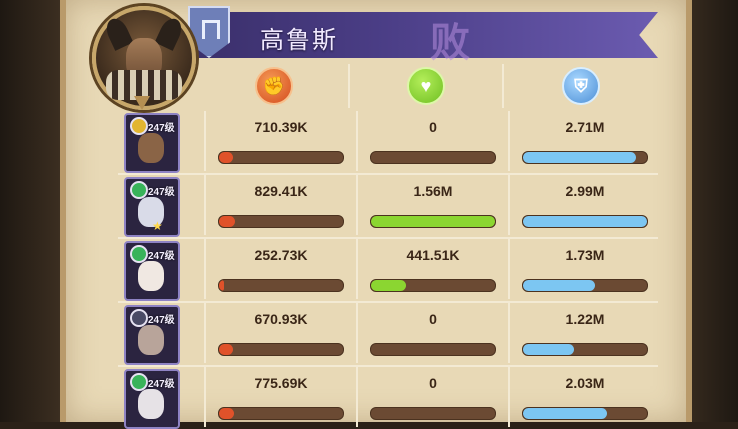 This screenshot has height=429, width=738. I want to click on damage-cell: 829.41K, so click(280, 205).